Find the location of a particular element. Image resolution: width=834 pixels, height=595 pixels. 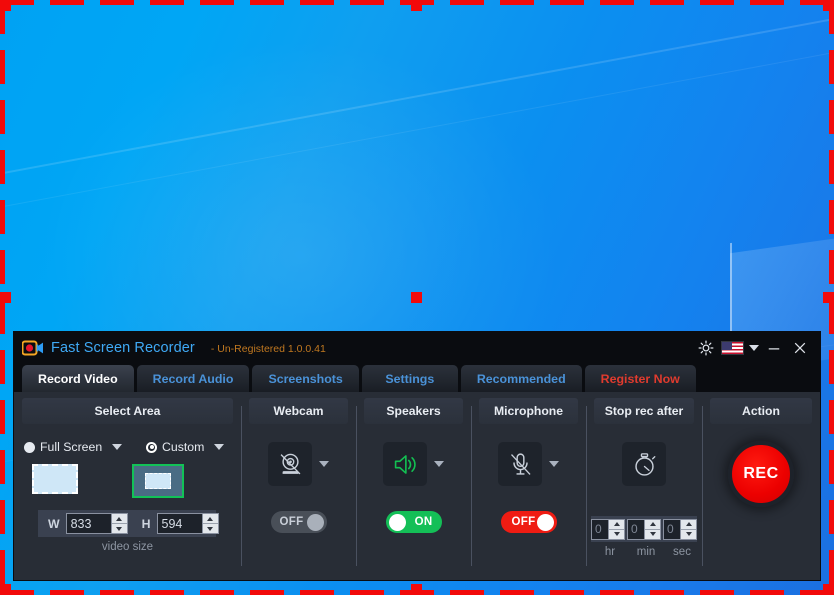

video-camera-icon is located at coordinates (32, 348).